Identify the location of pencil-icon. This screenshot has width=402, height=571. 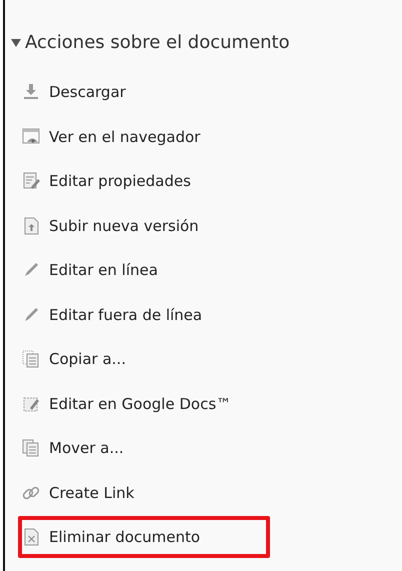
(31, 315).